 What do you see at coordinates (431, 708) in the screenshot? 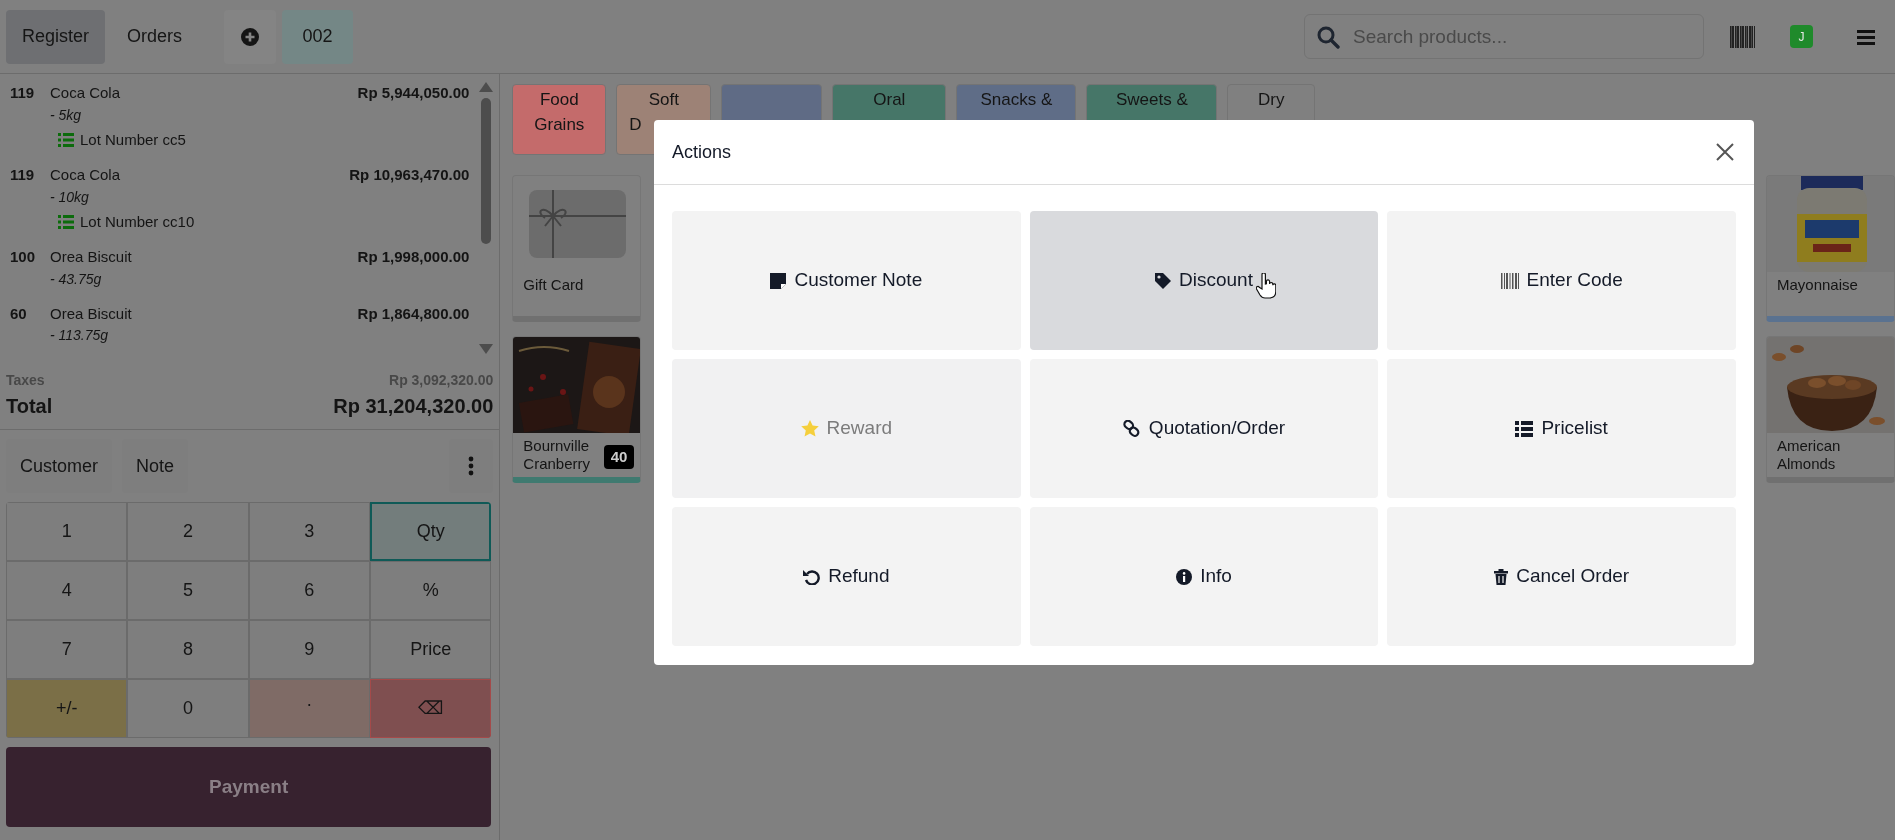
I see `backspace-key: ⌫` at bounding box center [431, 708].